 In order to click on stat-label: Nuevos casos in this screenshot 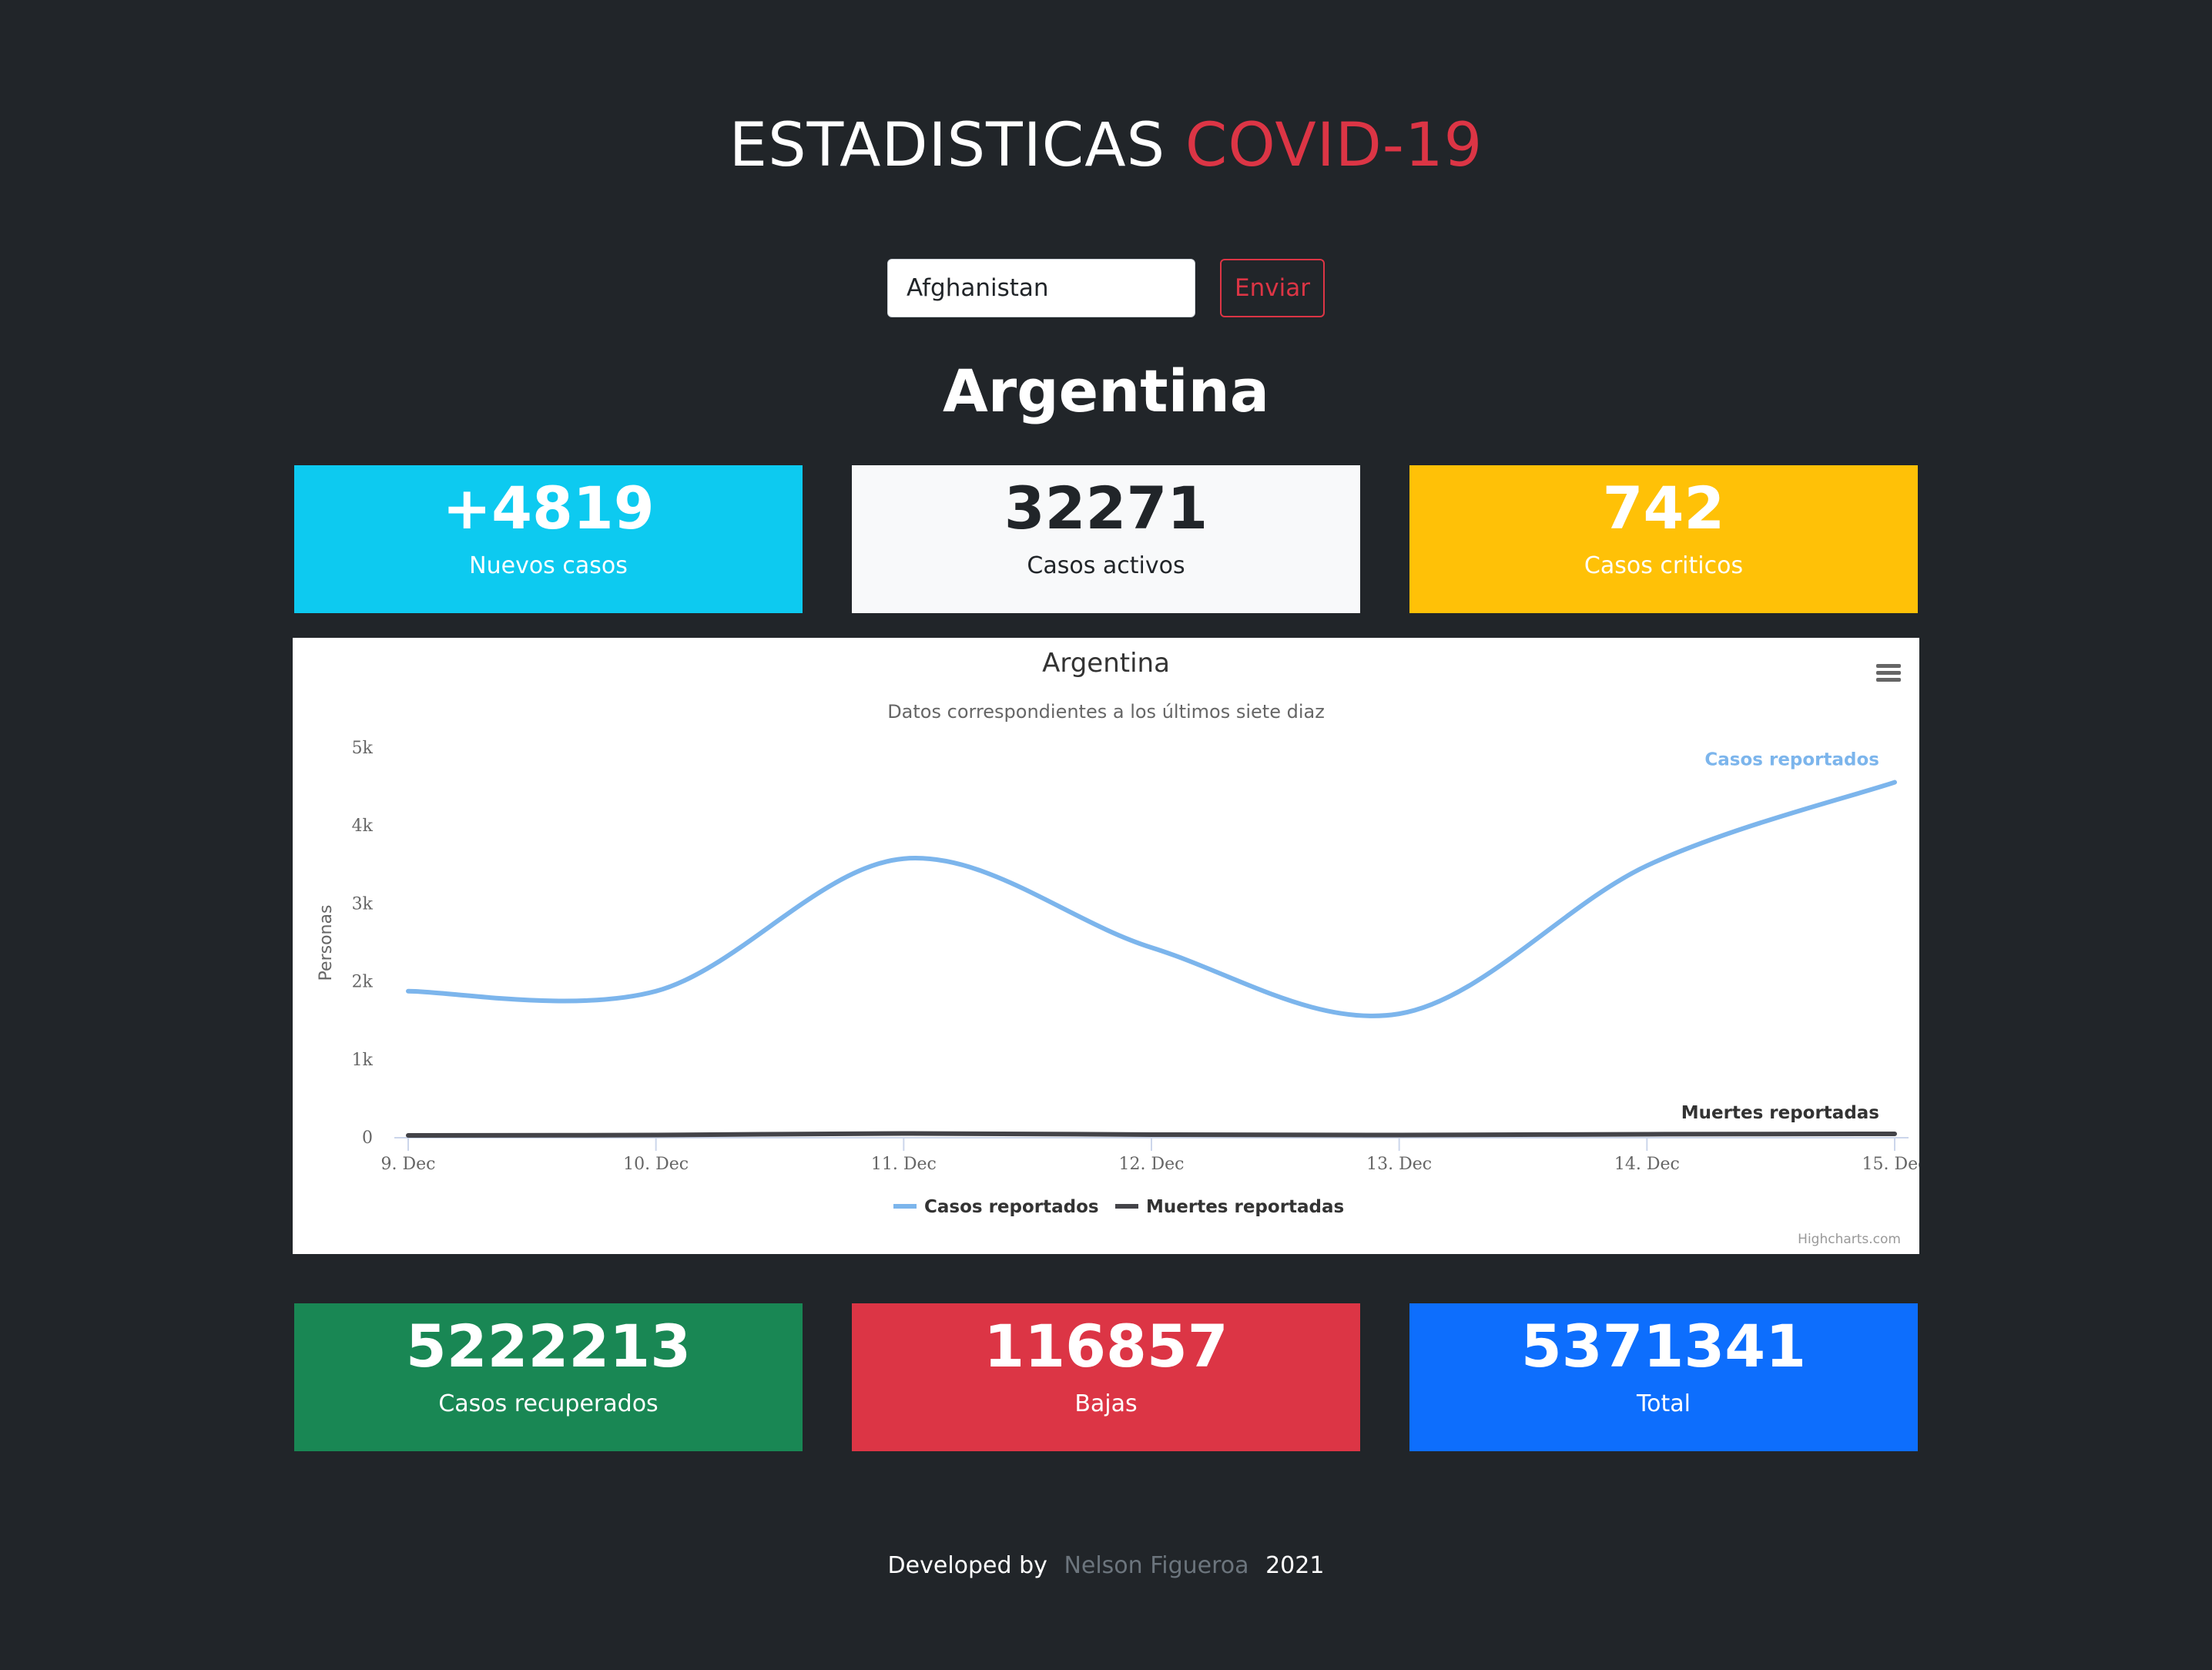, I will do `click(548, 565)`.